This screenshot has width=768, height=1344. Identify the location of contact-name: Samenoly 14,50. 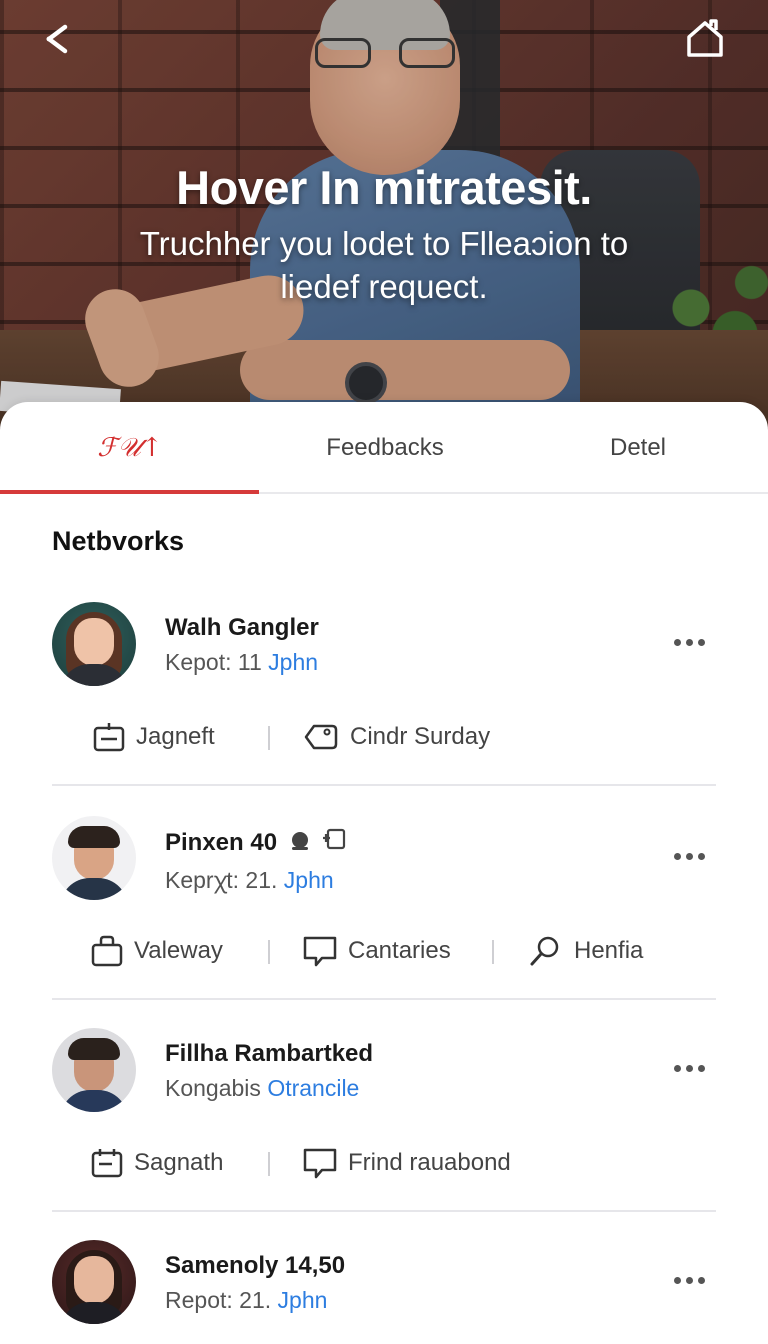
(255, 1265).